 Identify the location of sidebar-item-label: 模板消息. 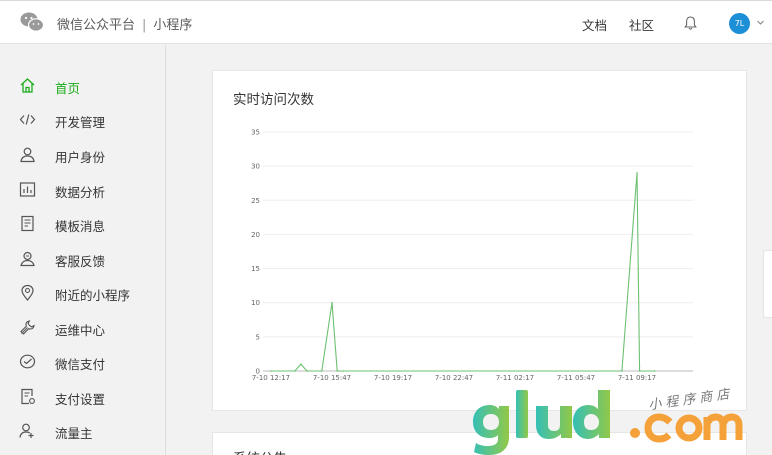
(80, 226).